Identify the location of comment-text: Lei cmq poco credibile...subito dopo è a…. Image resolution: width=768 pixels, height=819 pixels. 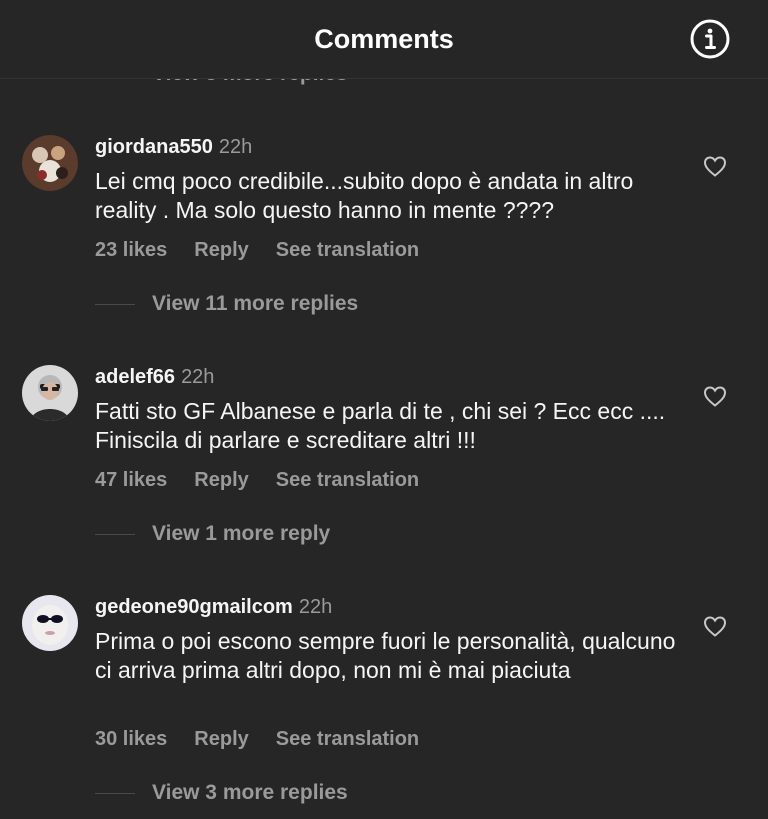
(364, 195).